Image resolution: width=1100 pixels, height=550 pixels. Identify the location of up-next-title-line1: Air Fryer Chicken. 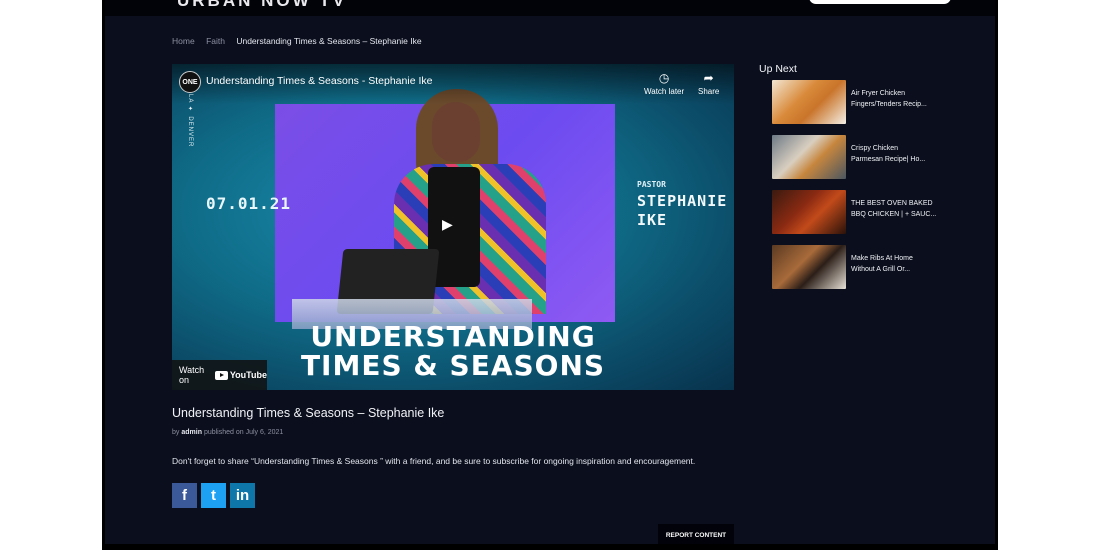
(878, 93).